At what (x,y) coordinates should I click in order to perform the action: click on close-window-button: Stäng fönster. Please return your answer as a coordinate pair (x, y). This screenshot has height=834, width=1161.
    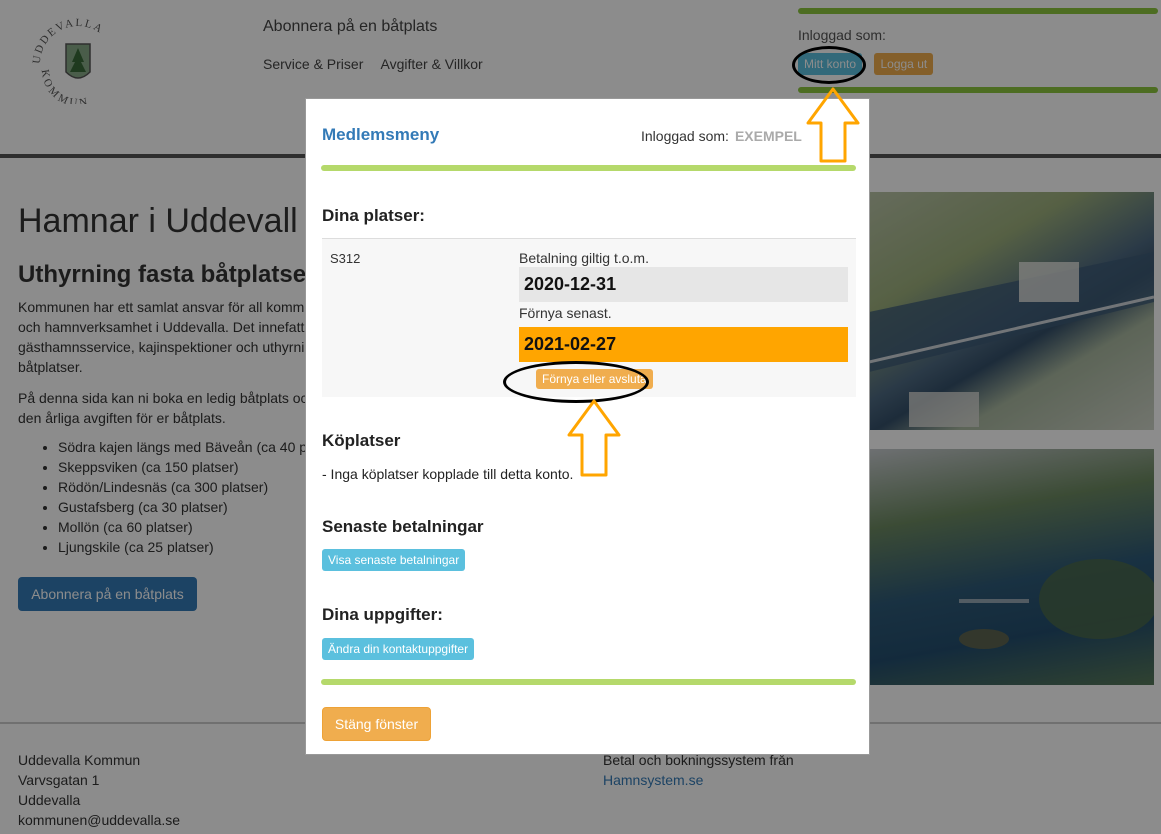
    Looking at the image, I should click on (376, 724).